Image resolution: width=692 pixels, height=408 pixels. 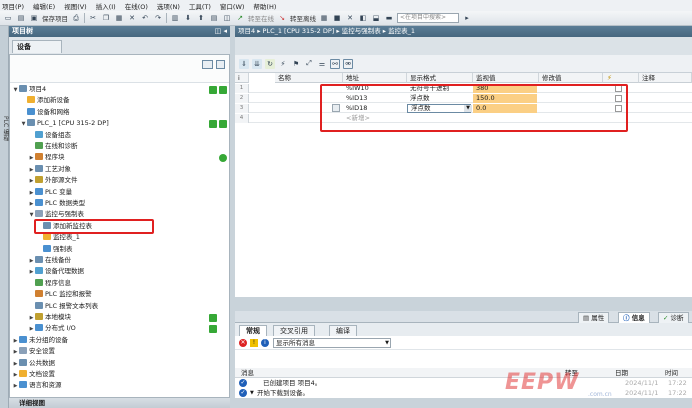 What do you see at coordinates (227, 18) in the screenshot?
I see `accessible-devices-icon: ◫` at bounding box center [227, 18].